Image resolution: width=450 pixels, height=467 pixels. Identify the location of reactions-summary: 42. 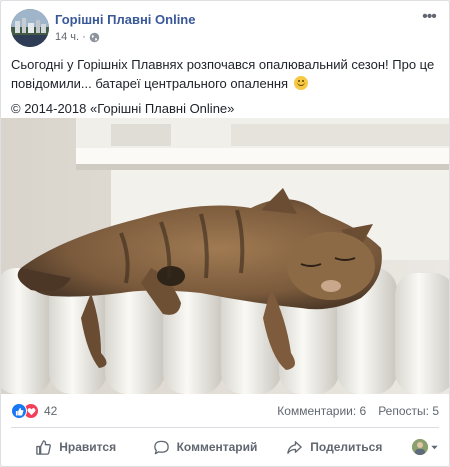
(34, 411).